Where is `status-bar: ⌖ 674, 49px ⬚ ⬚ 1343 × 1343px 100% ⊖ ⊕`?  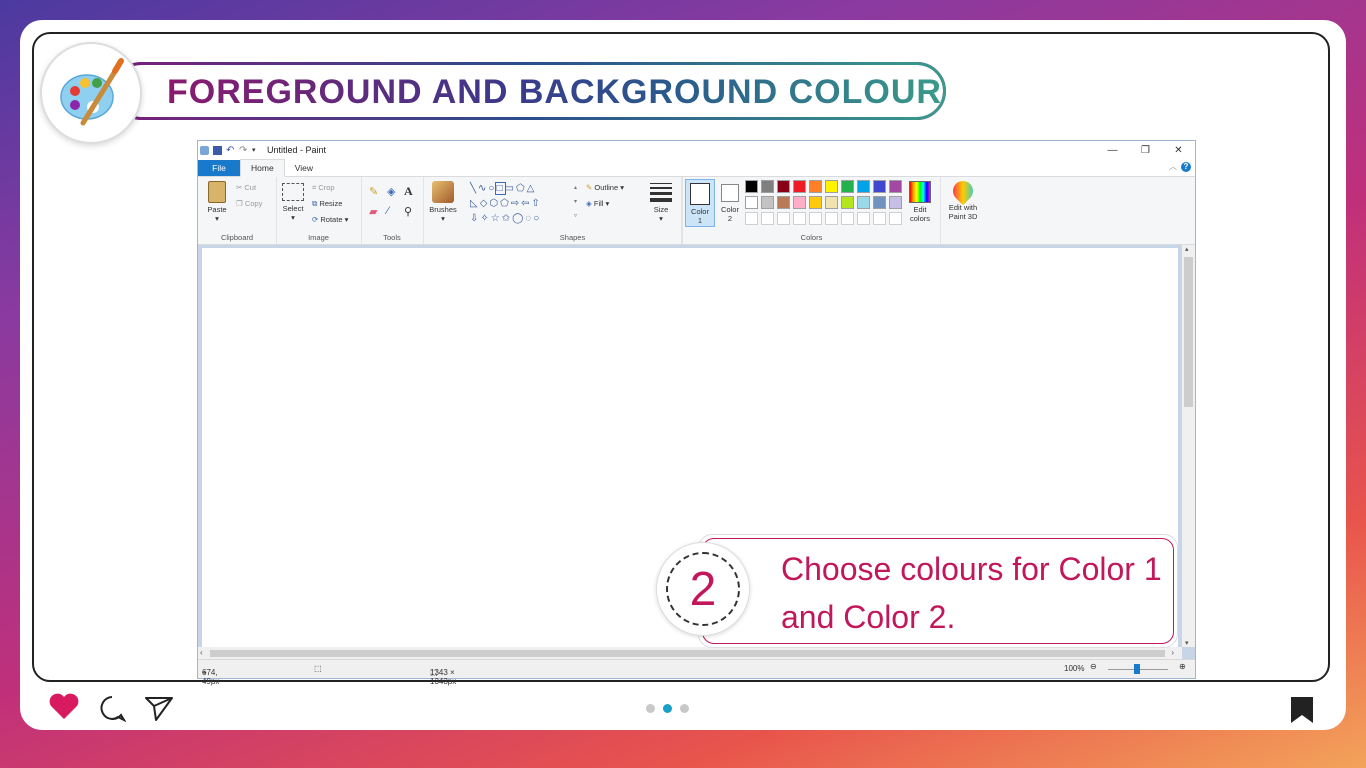 status-bar: ⌖ 674, 49px ⬚ ⬚ 1343 × 1343px 100% ⊖ ⊕ is located at coordinates (696, 672).